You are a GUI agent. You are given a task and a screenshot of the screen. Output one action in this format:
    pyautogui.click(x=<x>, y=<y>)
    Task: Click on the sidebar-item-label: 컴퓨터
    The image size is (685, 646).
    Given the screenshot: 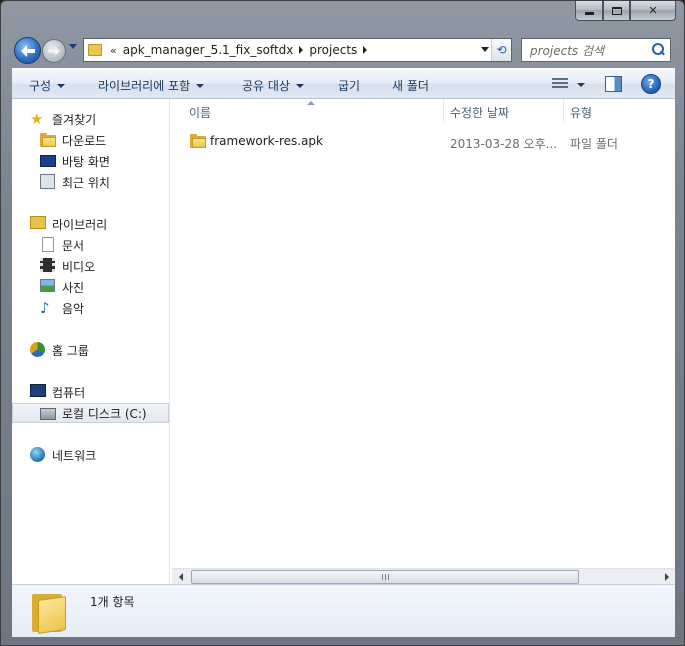 What is the action you would take?
    pyautogui.click(x=69, y=392)
    